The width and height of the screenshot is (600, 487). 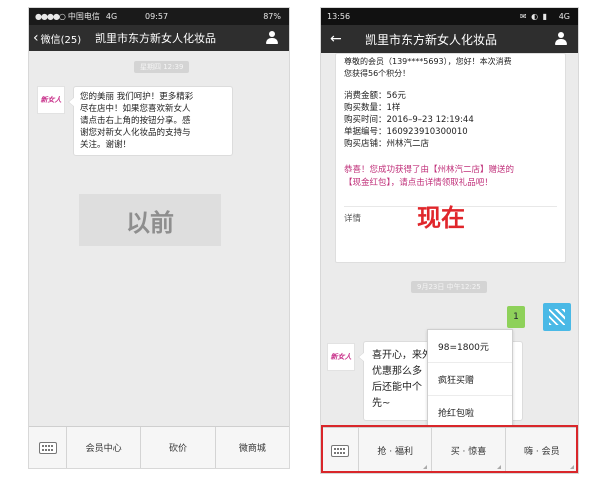 I want to click on now-label: 现在, so click(x=441, y=218).